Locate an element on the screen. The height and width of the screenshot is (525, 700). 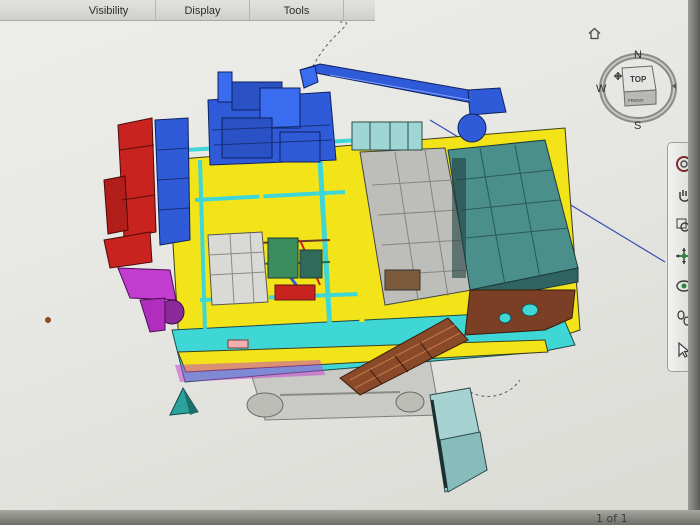
home-icon is located at coordinates (594, 33).